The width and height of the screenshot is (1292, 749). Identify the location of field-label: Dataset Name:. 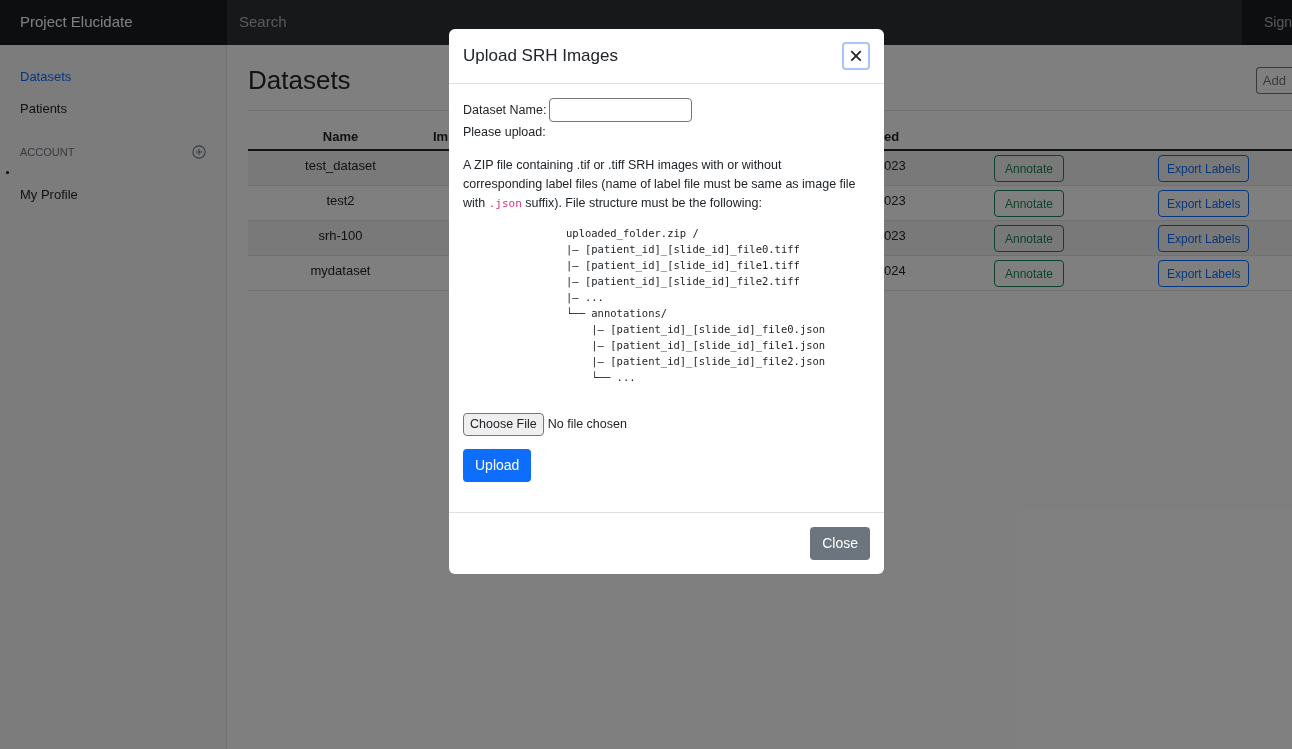
(505, 110).